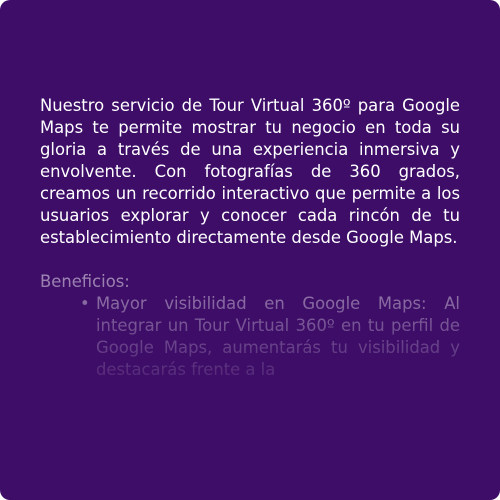 This screenshot has height=500, width=500. I want to click on benefits-heading: Beneficios:, so click(85, 281).